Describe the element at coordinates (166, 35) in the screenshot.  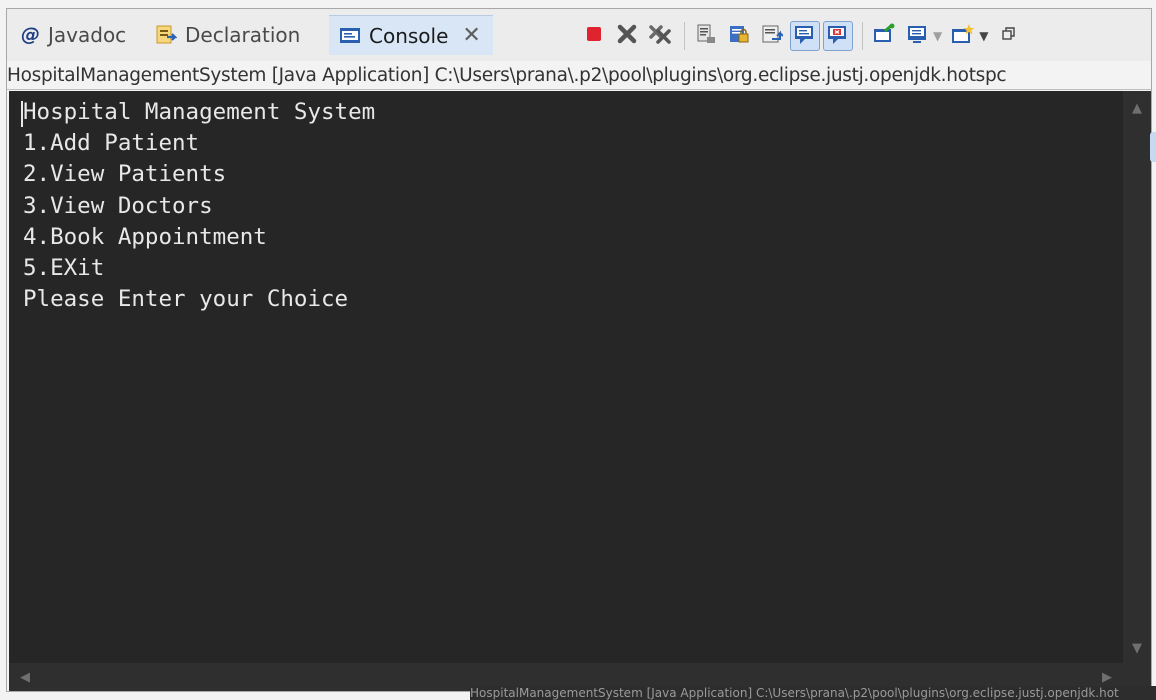
I see `declaration-icon` at that location.